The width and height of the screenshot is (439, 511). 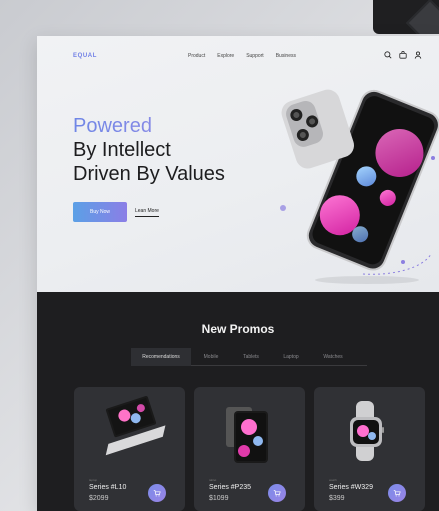 I want to click on tab-watches: Watches, so click(x=333, y=357).